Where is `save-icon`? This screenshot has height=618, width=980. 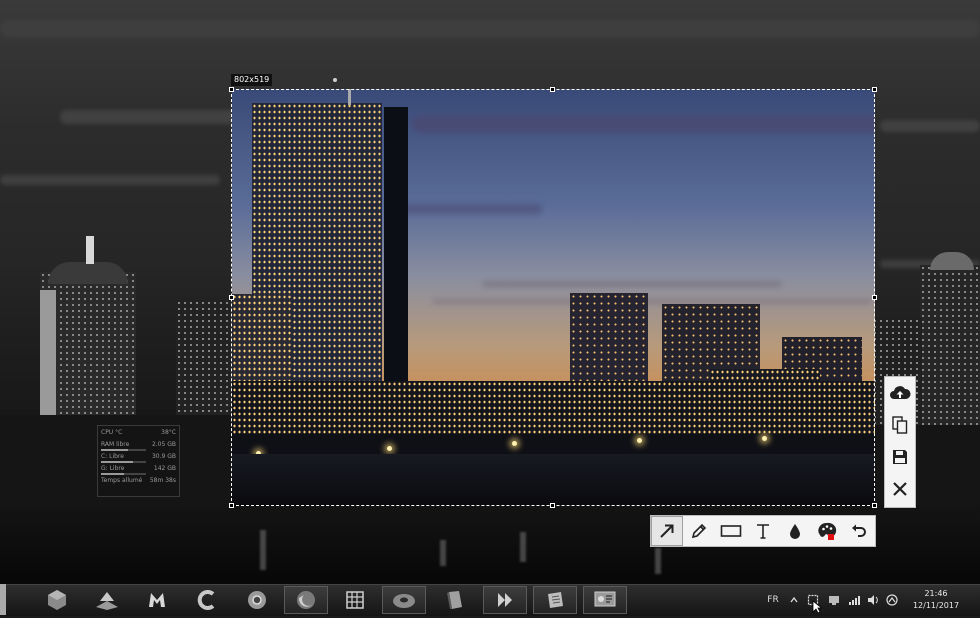
save-icon is located at coordinates (900, 457).